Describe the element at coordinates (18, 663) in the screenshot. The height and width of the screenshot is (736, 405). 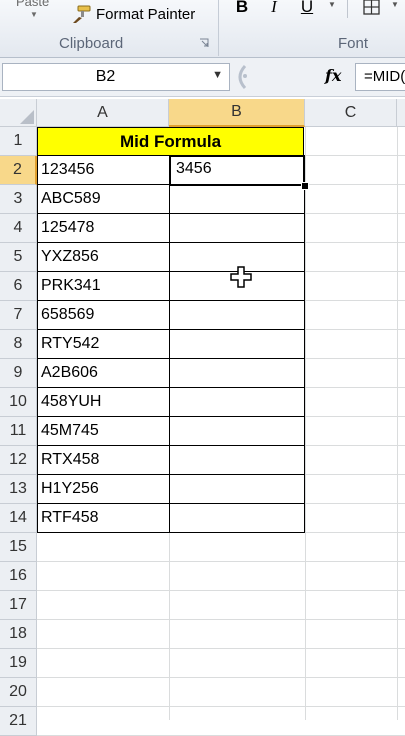
I see `row-header-19: 19` at that location.